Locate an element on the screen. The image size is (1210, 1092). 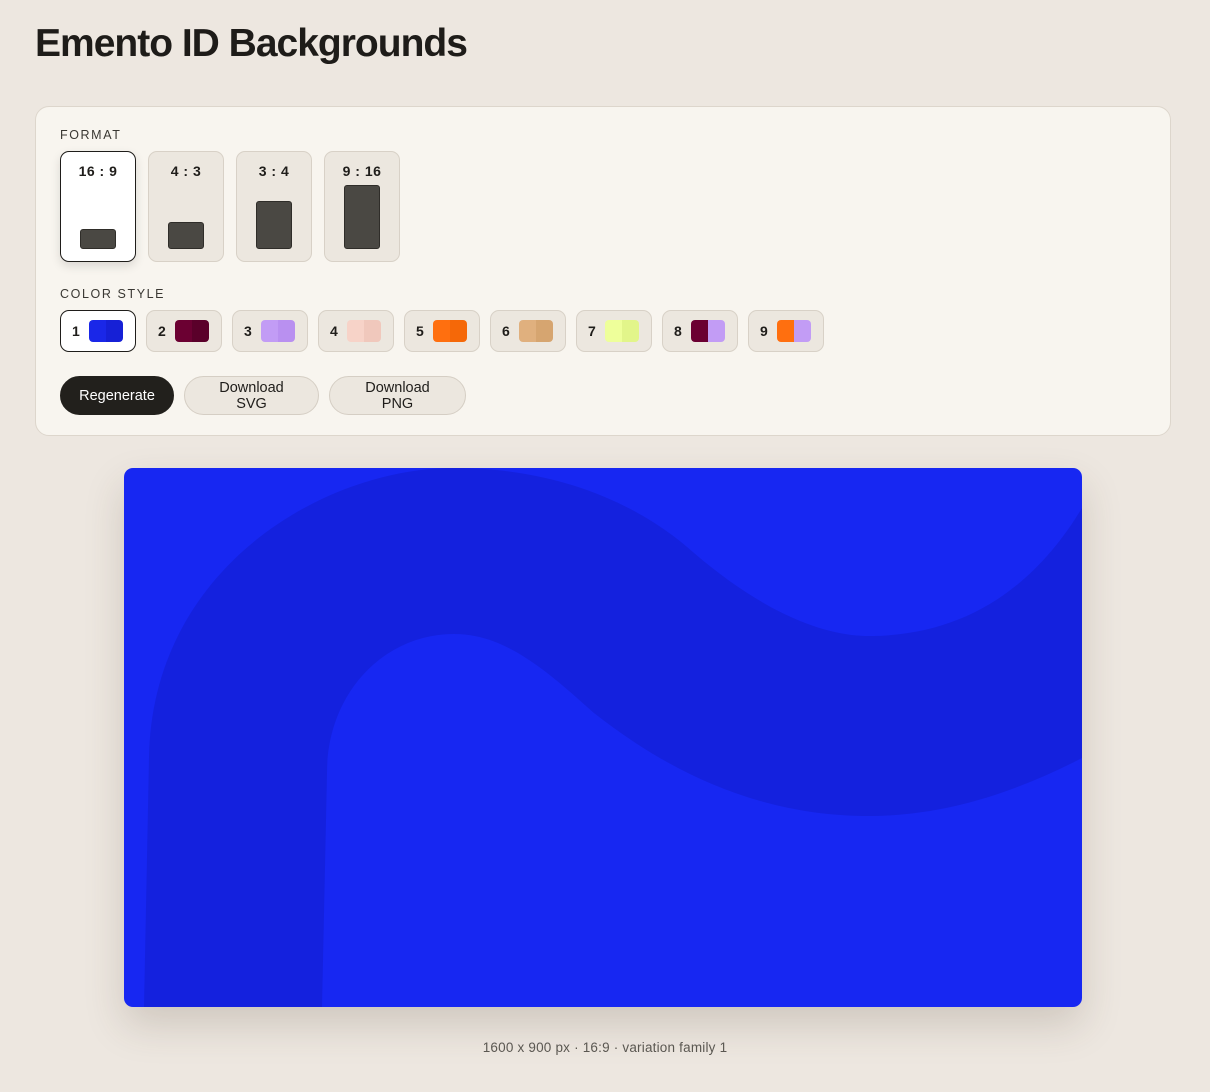
color-style-option-8: 8 is located at coordinates (700, 331).